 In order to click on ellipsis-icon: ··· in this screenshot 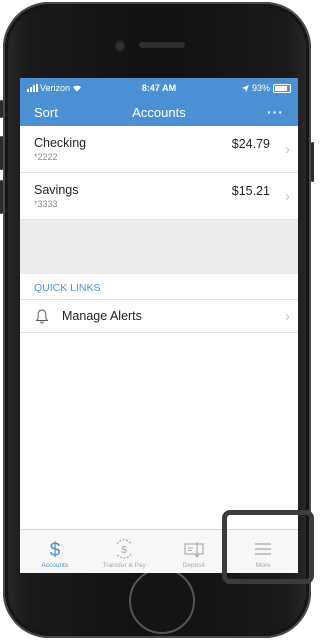, I will do `click(275, 112)`.